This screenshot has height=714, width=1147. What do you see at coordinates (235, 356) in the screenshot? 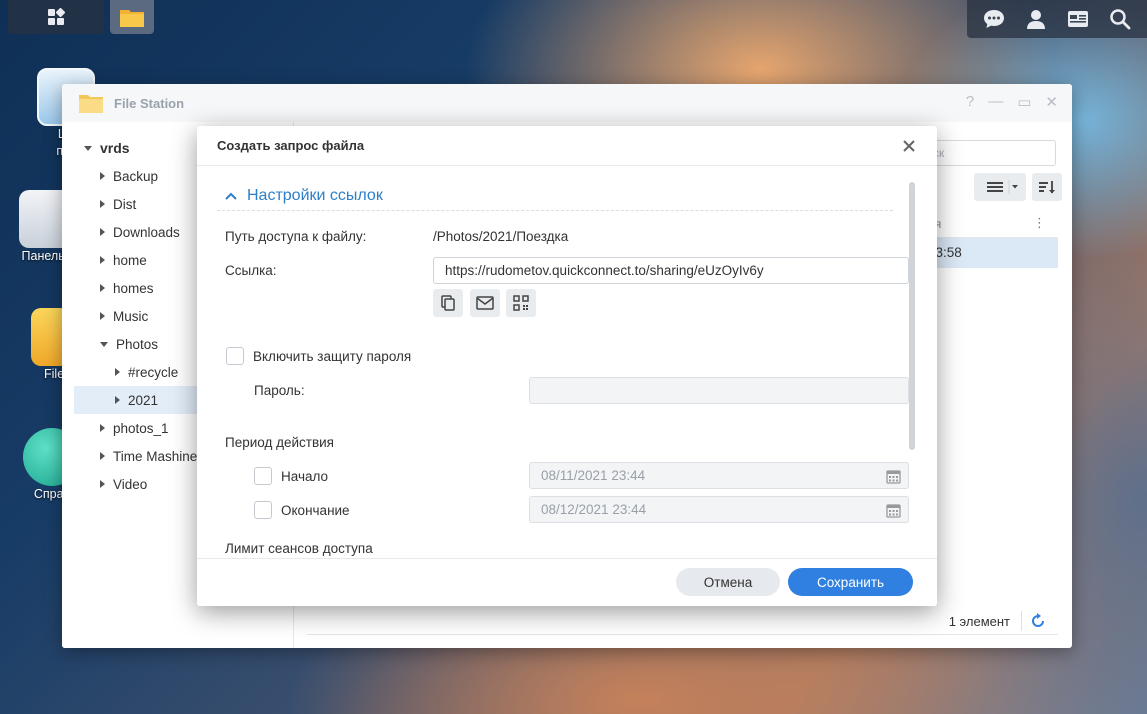
I see `password-protect-checkbox` at bounding box center [235, 356].